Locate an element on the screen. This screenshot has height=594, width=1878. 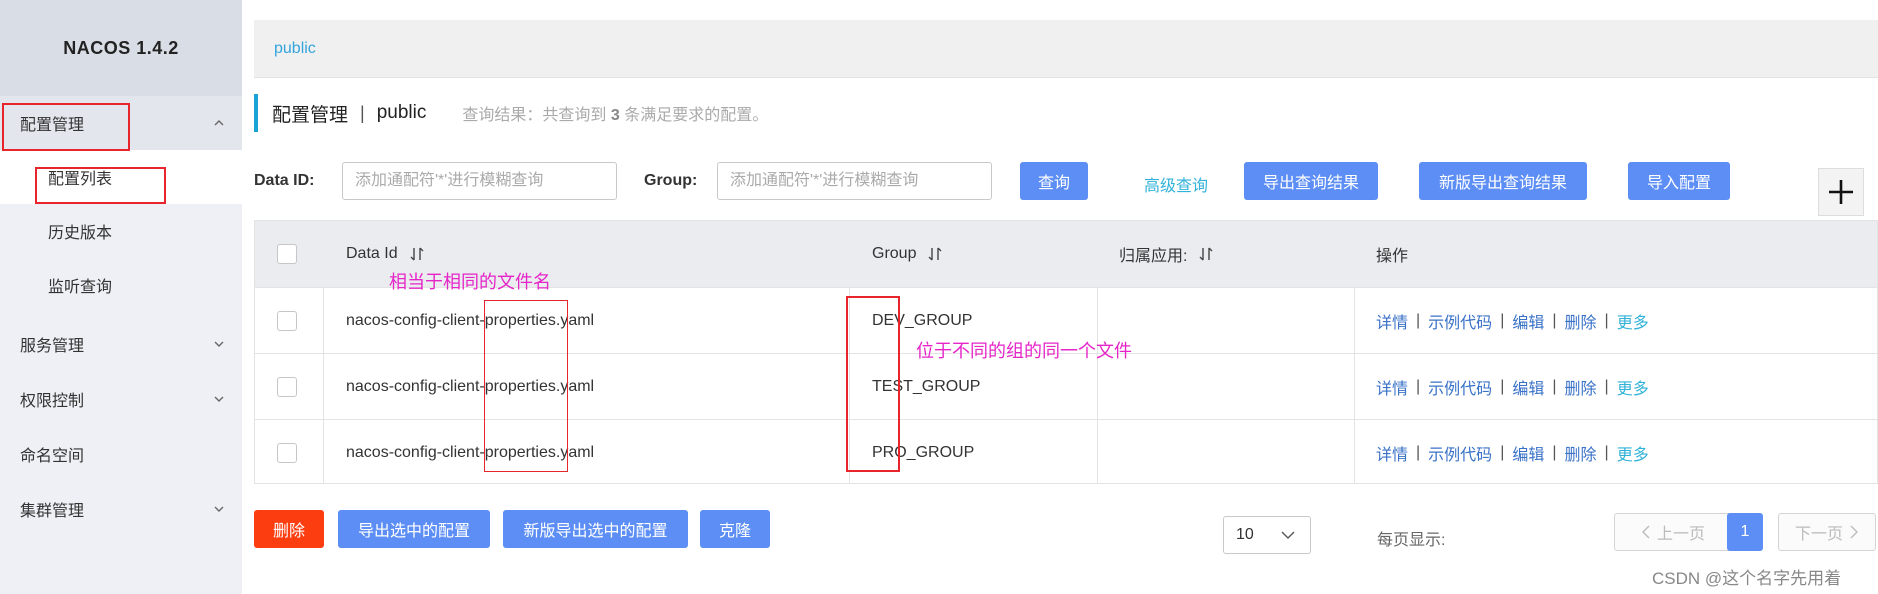
chevron-up-icon is located at coordinates (219, 123).